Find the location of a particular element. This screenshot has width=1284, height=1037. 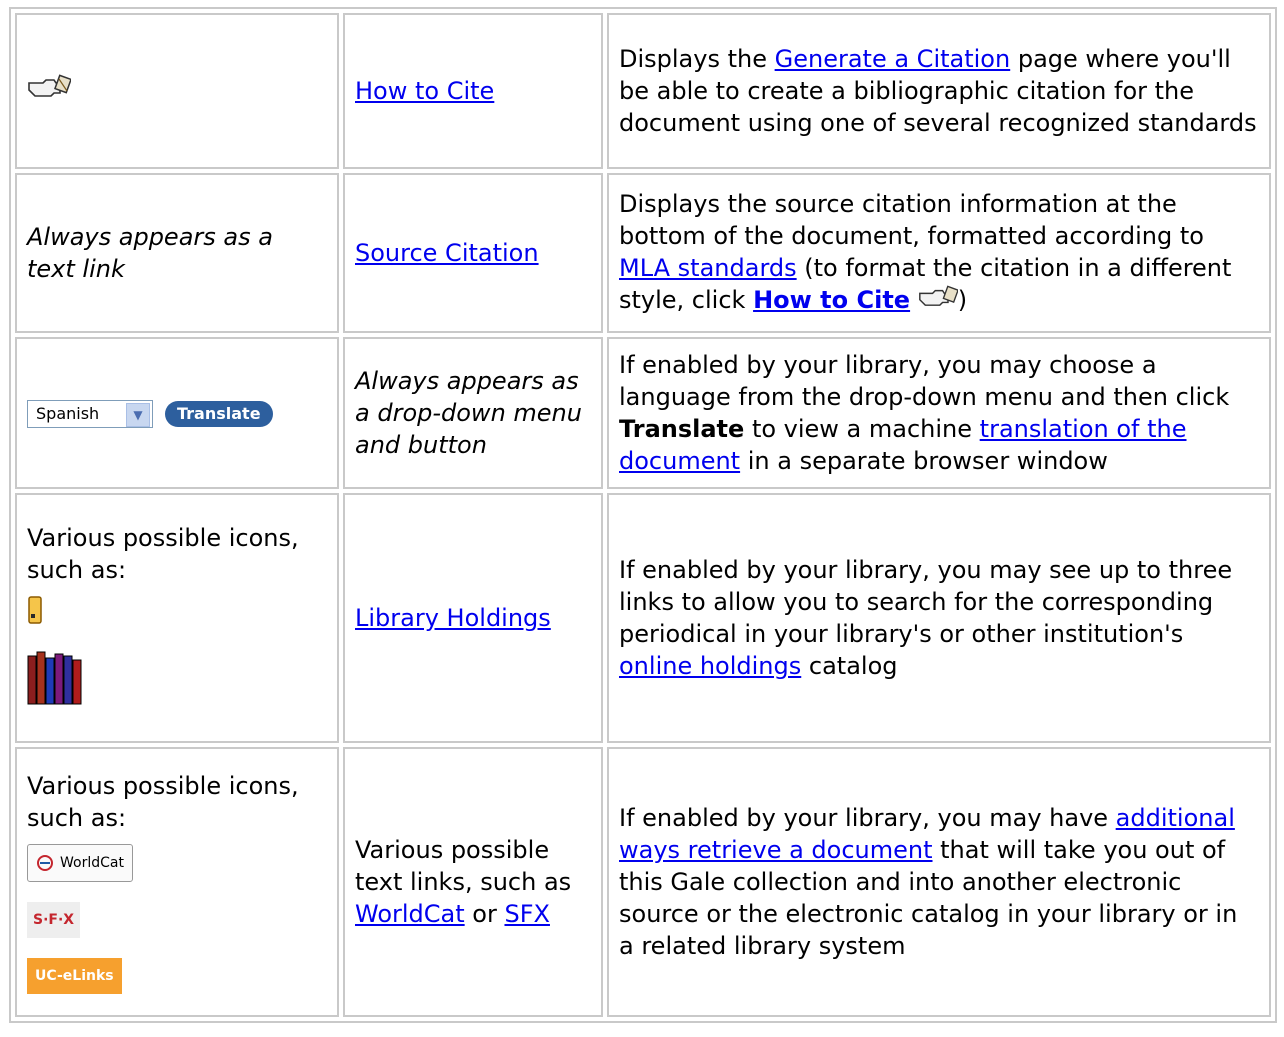

link-sfx: SFX is located at coordinates (526, 914).